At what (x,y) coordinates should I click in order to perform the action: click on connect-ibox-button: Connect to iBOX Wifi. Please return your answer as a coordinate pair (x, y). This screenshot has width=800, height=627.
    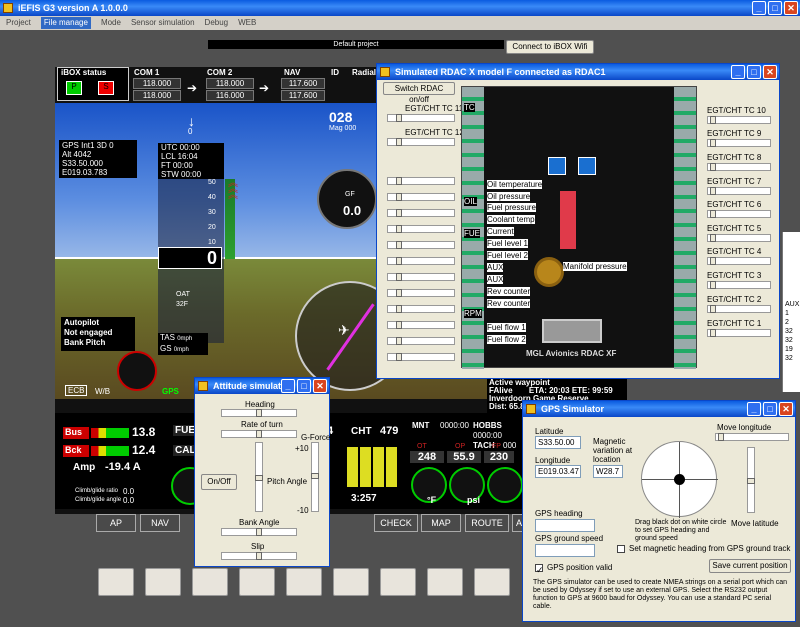
    Looking at the image, I should click on (550, 47).